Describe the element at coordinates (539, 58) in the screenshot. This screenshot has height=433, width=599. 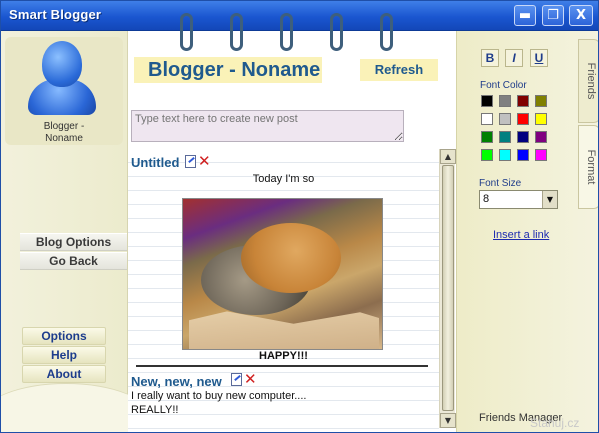
I see `underline-button: U` at that location.